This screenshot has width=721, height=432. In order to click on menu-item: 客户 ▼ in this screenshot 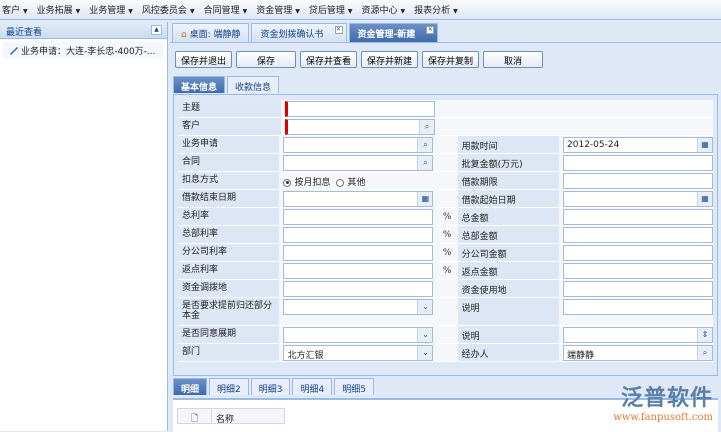, I will do `click(15, 9)`.